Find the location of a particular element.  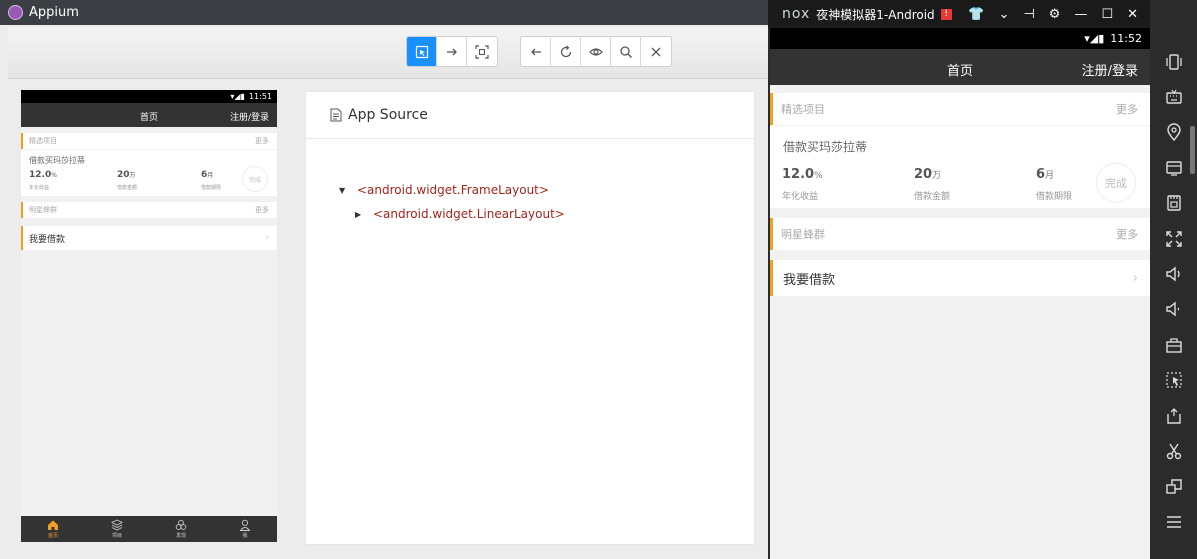

select-element-icon is located at coordinates (421, 51).